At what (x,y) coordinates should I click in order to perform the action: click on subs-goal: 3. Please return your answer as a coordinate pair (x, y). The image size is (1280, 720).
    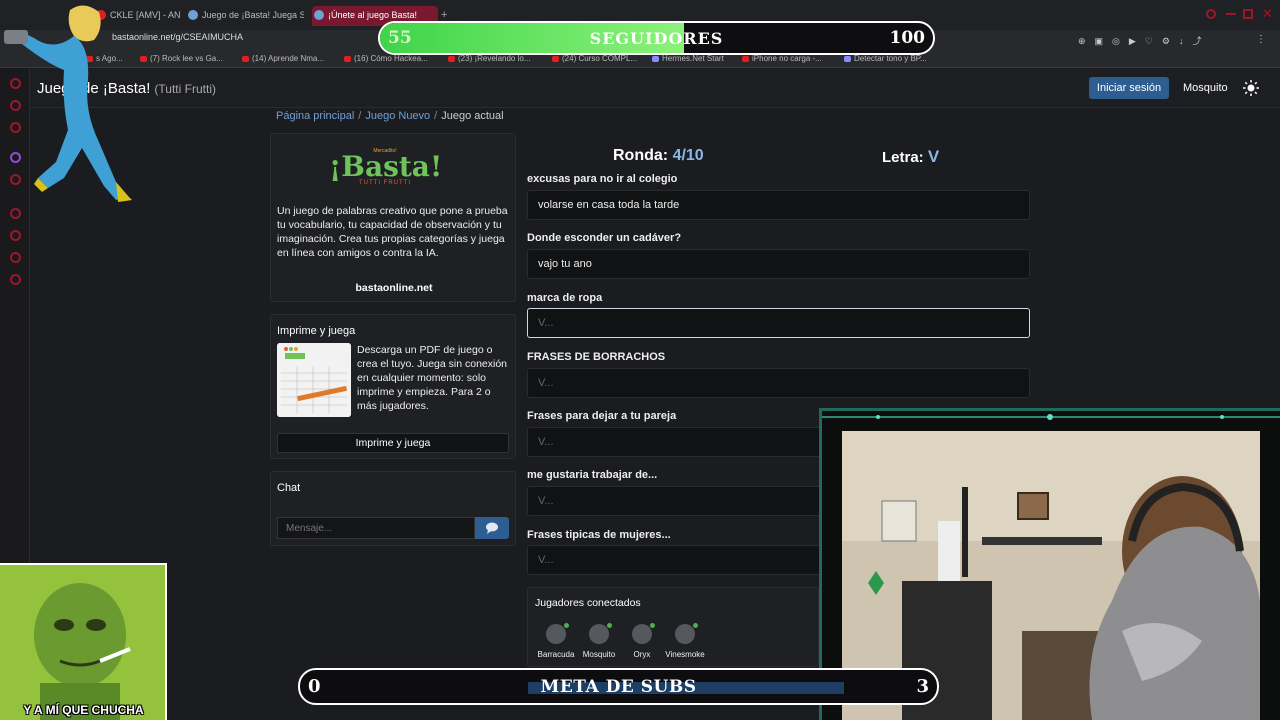
    Looking at the image, I should click on (922, 686).